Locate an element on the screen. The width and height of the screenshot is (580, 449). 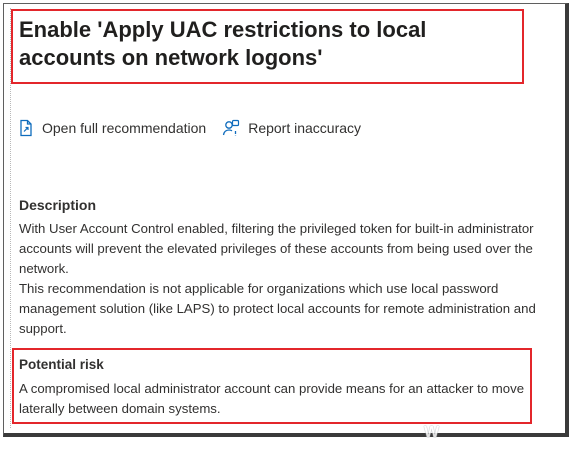
report-inaccuracy-link: Report inaccuracy is located at coordinates (291, 128).